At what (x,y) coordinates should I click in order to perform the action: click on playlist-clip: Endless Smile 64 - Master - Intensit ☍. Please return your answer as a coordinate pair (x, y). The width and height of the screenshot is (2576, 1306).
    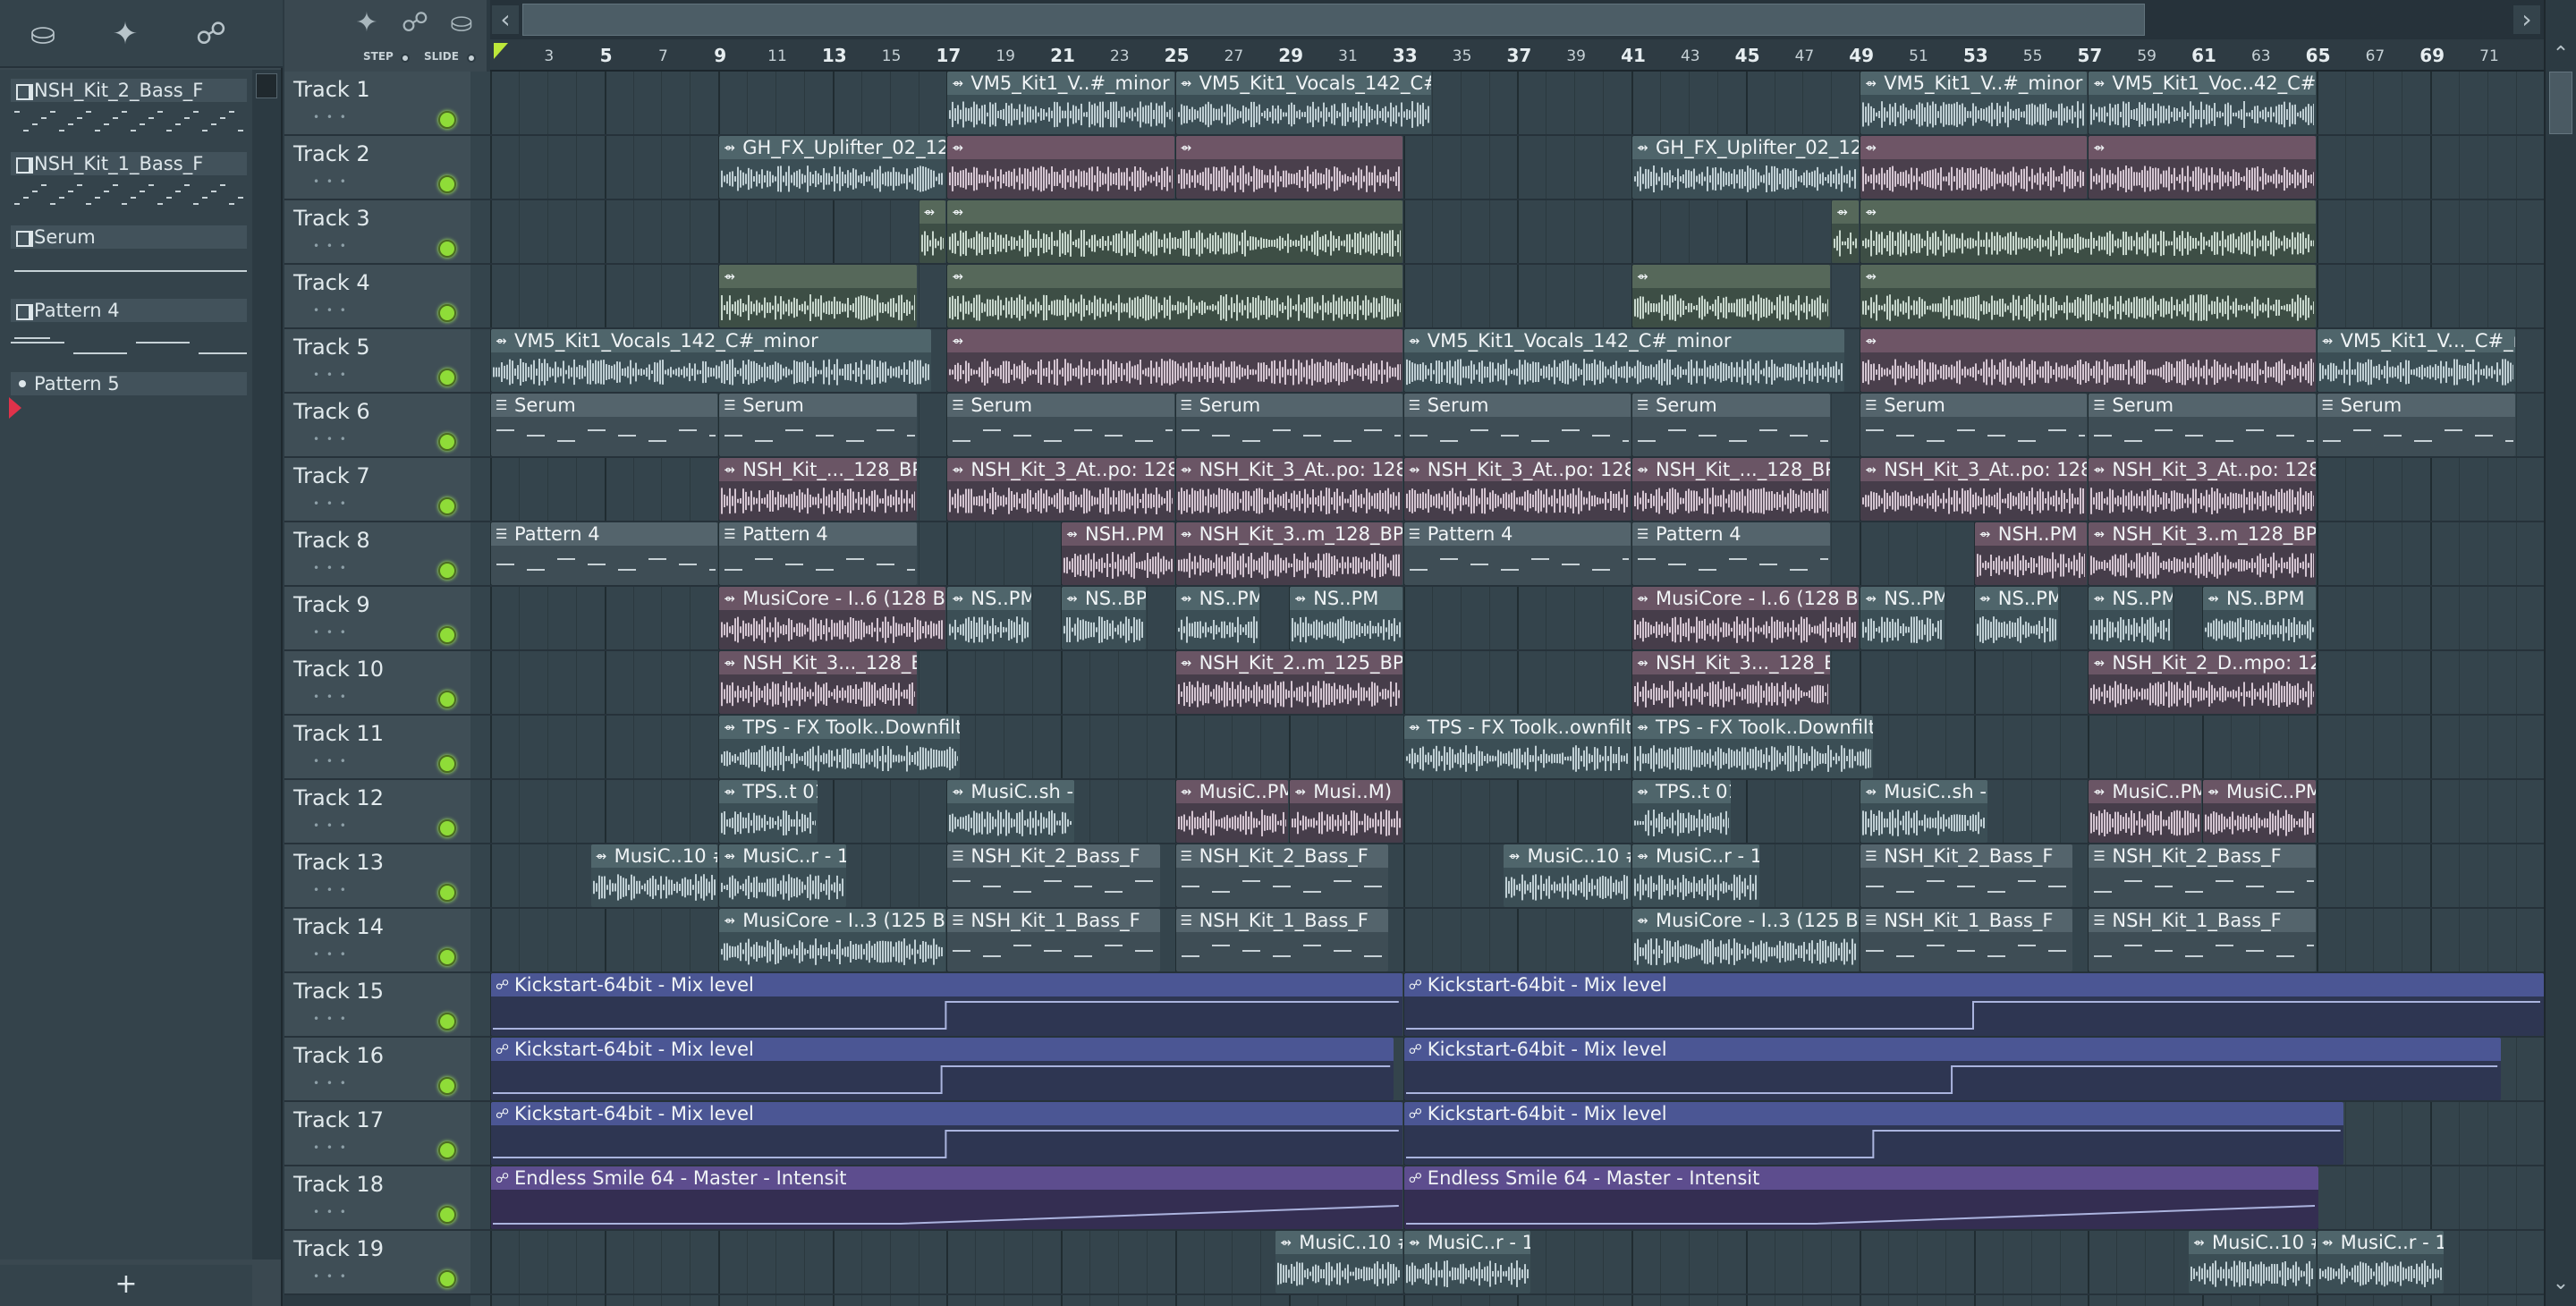
    Looking at the image, I should click on (946, 1197).